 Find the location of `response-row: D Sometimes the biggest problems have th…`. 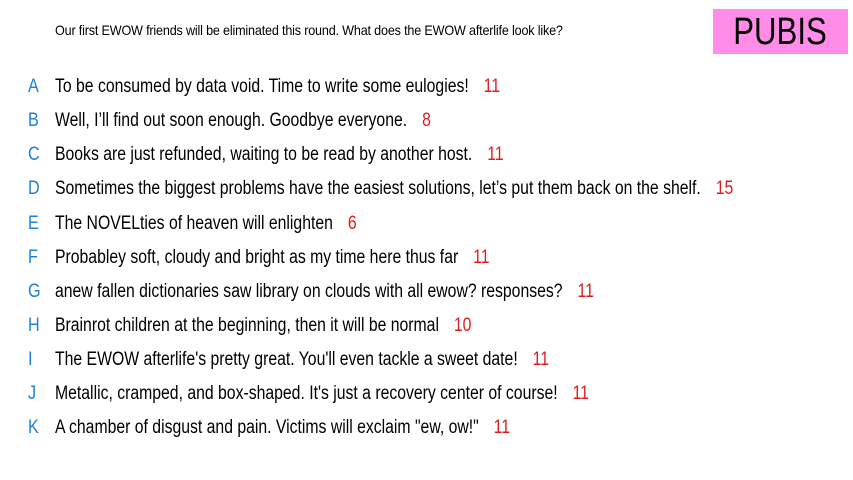

response-row: D Sometimes the biggest problems have th… is located at coordinates (426, 189).